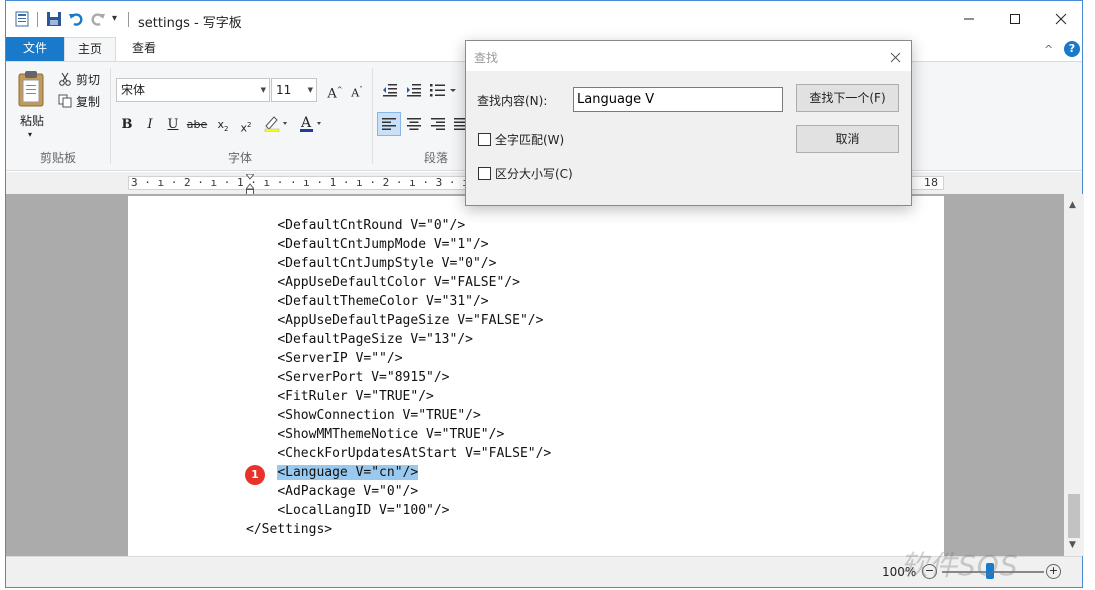  I want to click on scroll-up-icon: ▲, so click(1072, 205).